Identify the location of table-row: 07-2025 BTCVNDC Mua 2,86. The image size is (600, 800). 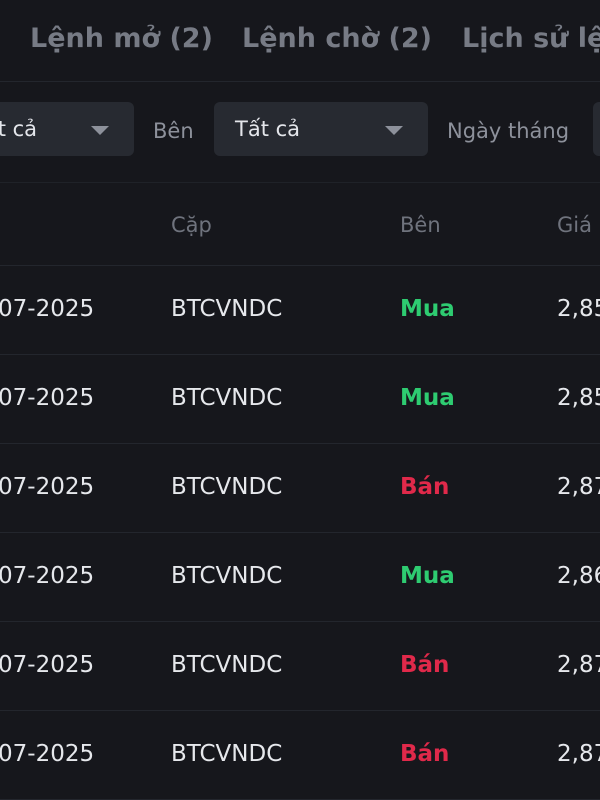
(300, 577).